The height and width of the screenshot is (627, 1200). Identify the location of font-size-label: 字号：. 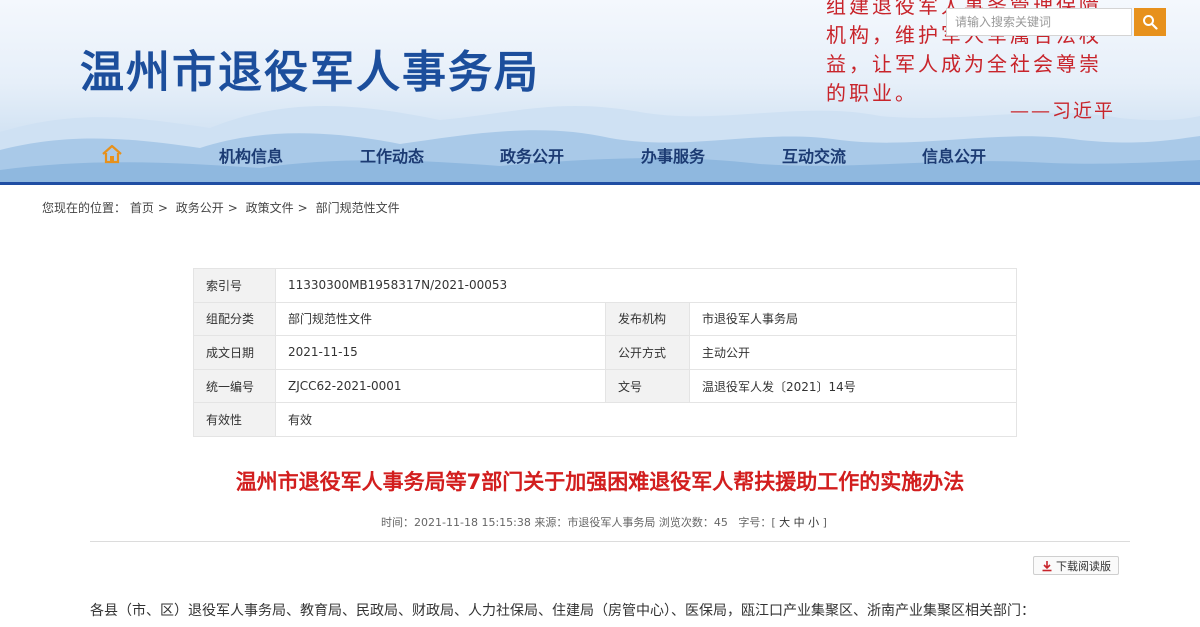
(755, 522).